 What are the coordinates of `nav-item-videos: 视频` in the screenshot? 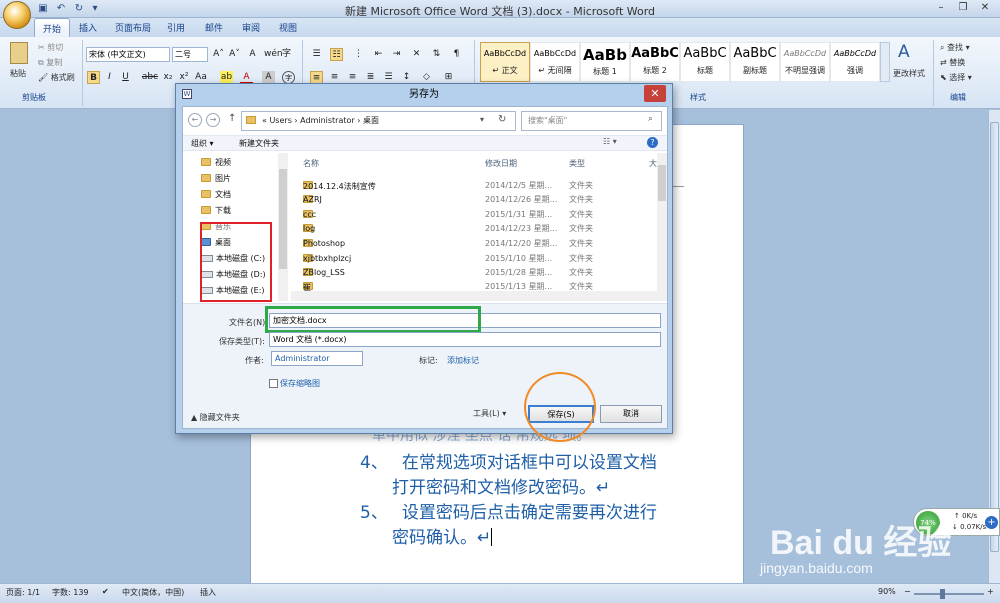 It's located at (216, 162).